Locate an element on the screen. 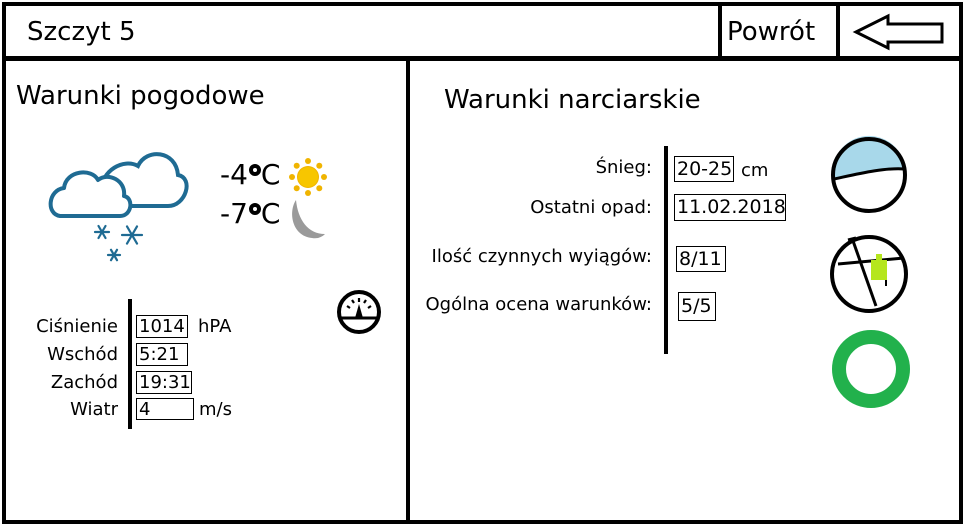  sun-icon is located at coordinates (308, 177).